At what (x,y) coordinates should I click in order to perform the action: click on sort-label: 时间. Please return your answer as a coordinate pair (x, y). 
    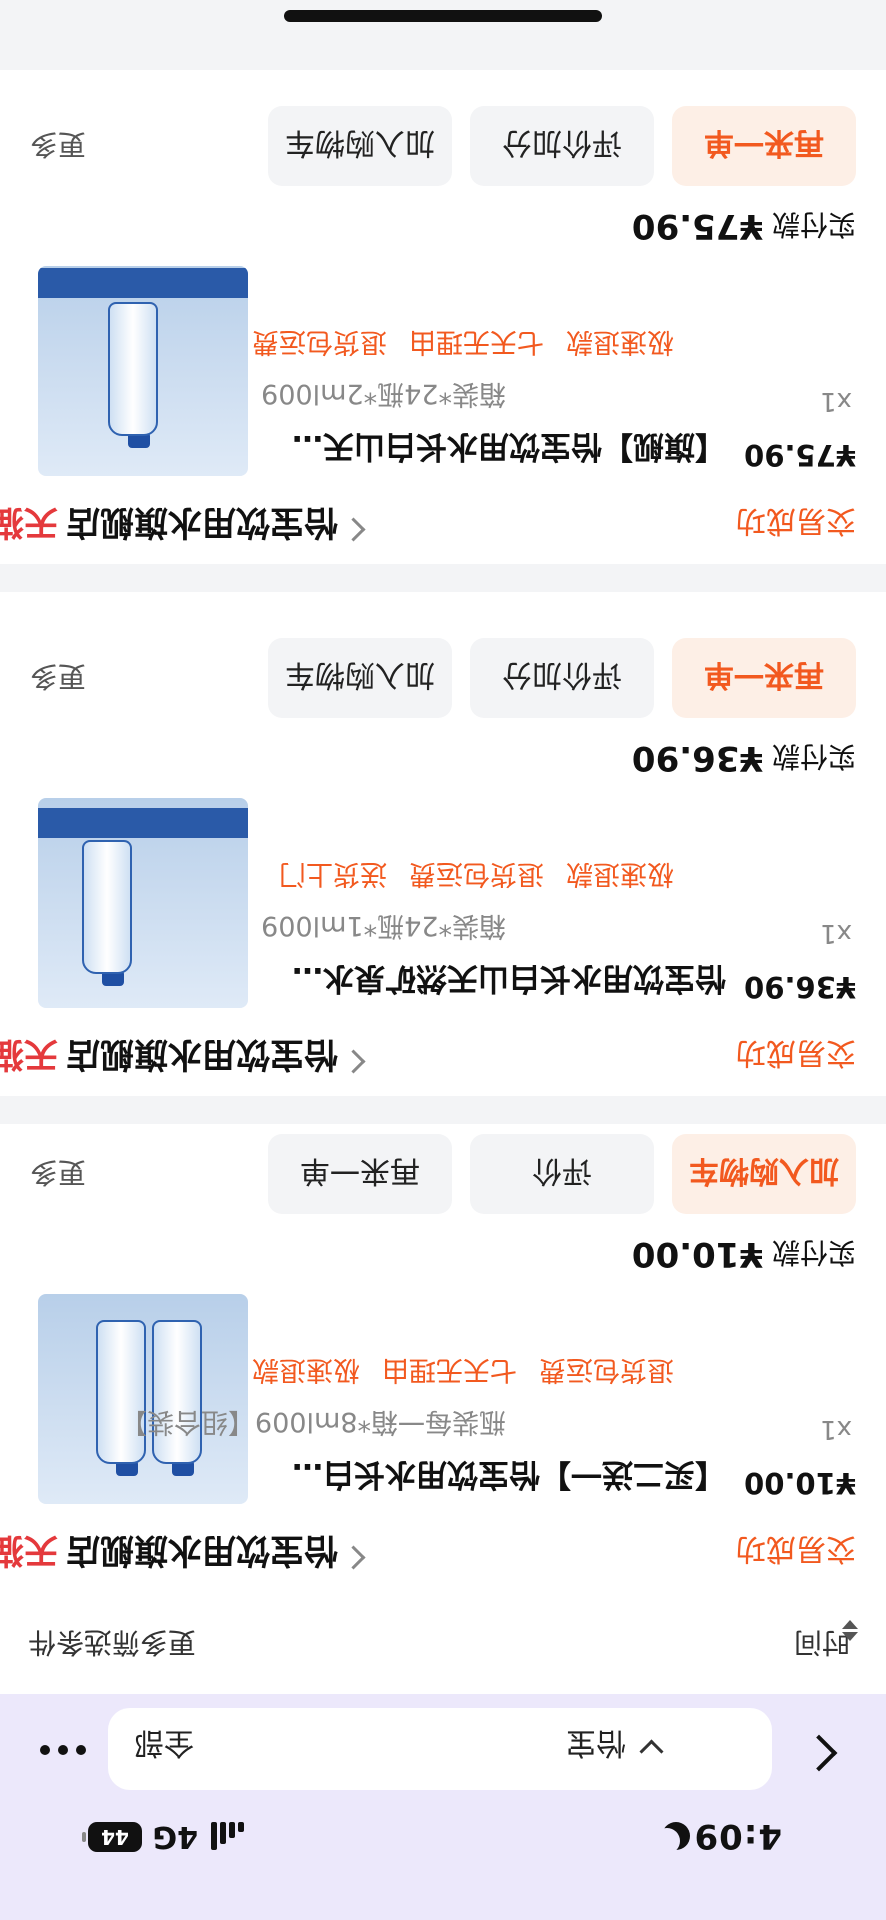
    Looking at the image, I should click on (821, 1642).